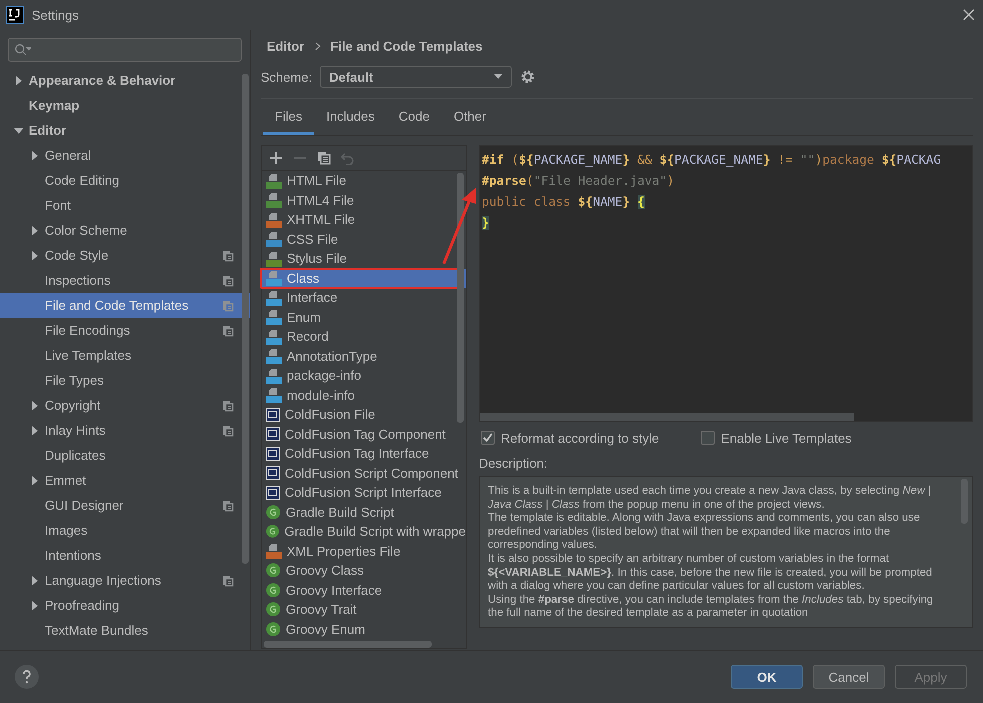 This screenshot has height=703, width=983. What do you see at coordinates (364, 473) in the screenshot?
I see `template-item: ColdFusion Script Component` at bounding box center [364, 473].